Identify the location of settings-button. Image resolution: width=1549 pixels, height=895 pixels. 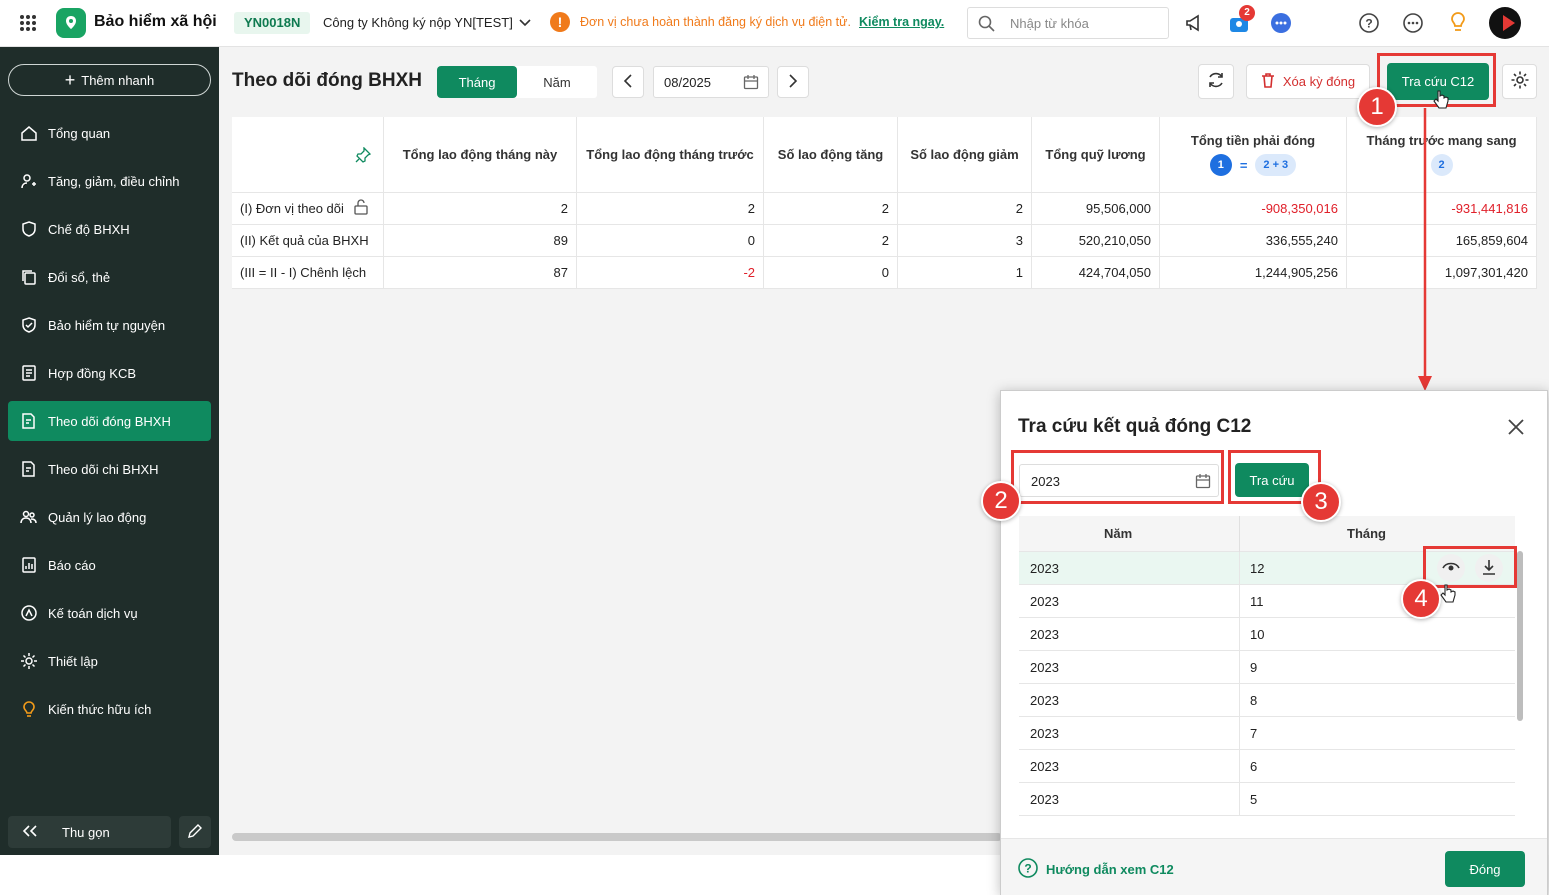
(1519, 81).